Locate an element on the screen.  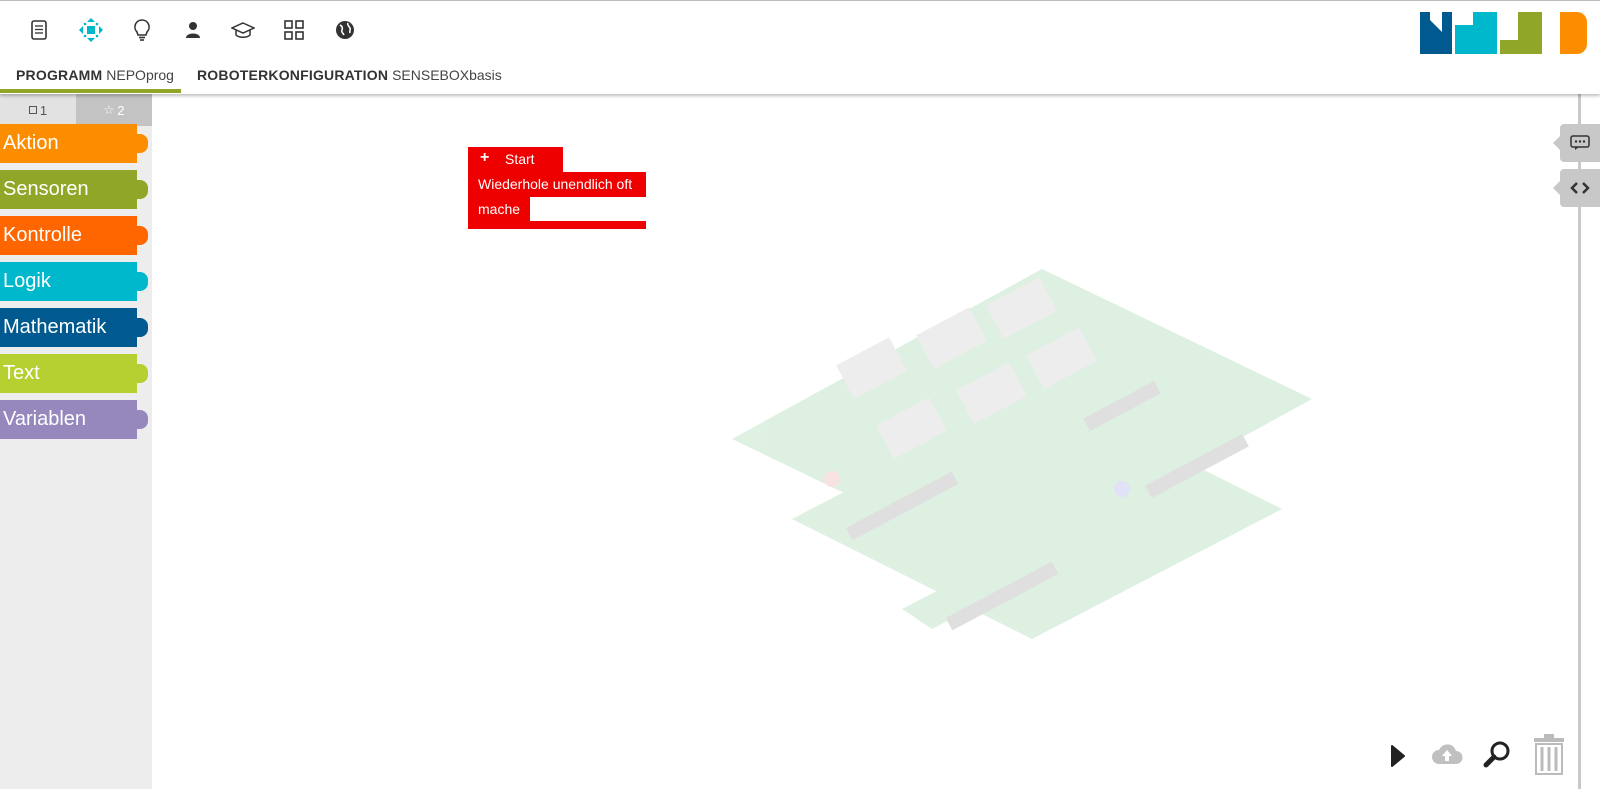
document-icon is located at coordinates (39, 30).